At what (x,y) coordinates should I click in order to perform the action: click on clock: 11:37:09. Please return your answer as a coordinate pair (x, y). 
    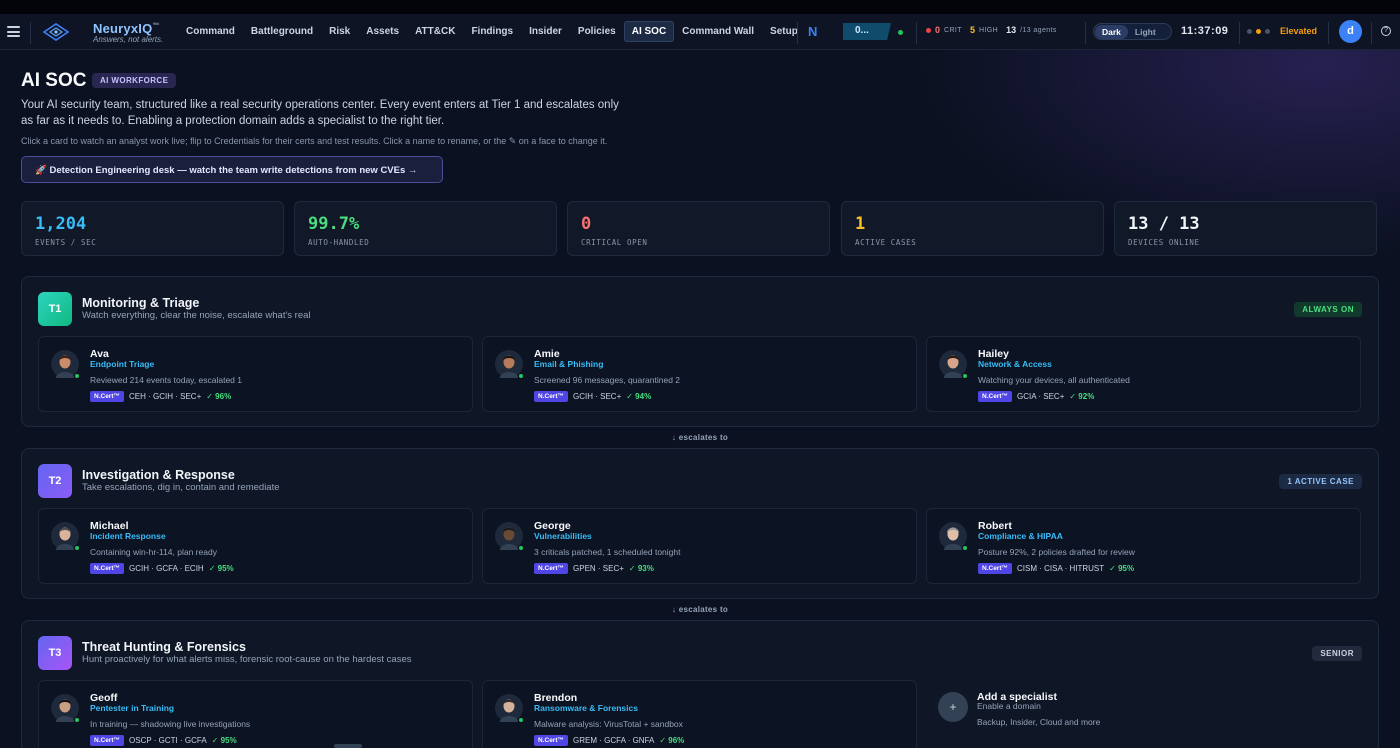
    Looking at the image, I should click on (1205, 31).